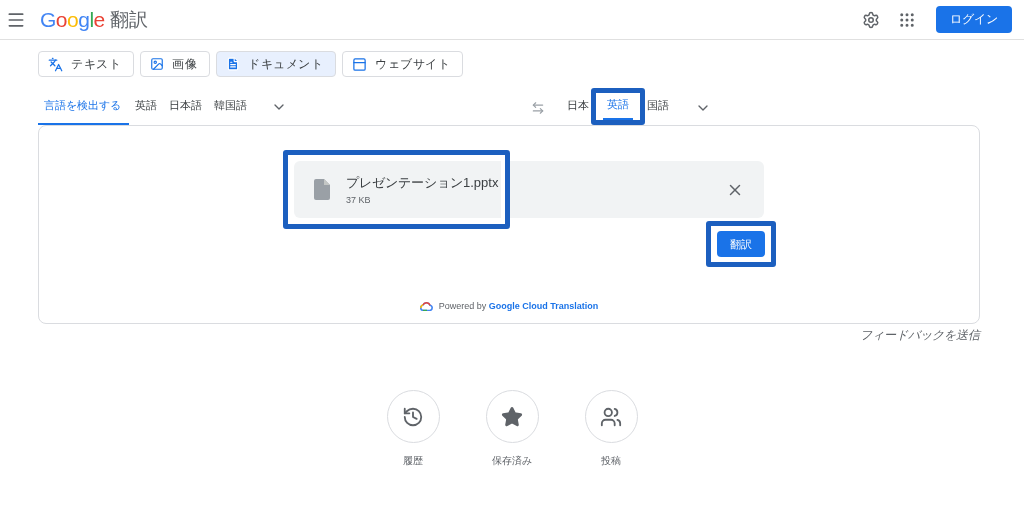  What do you see at coordinates (359, 200) in the screenshot?
I see `file-size: 37 KB` at bounding box center [359, 200].